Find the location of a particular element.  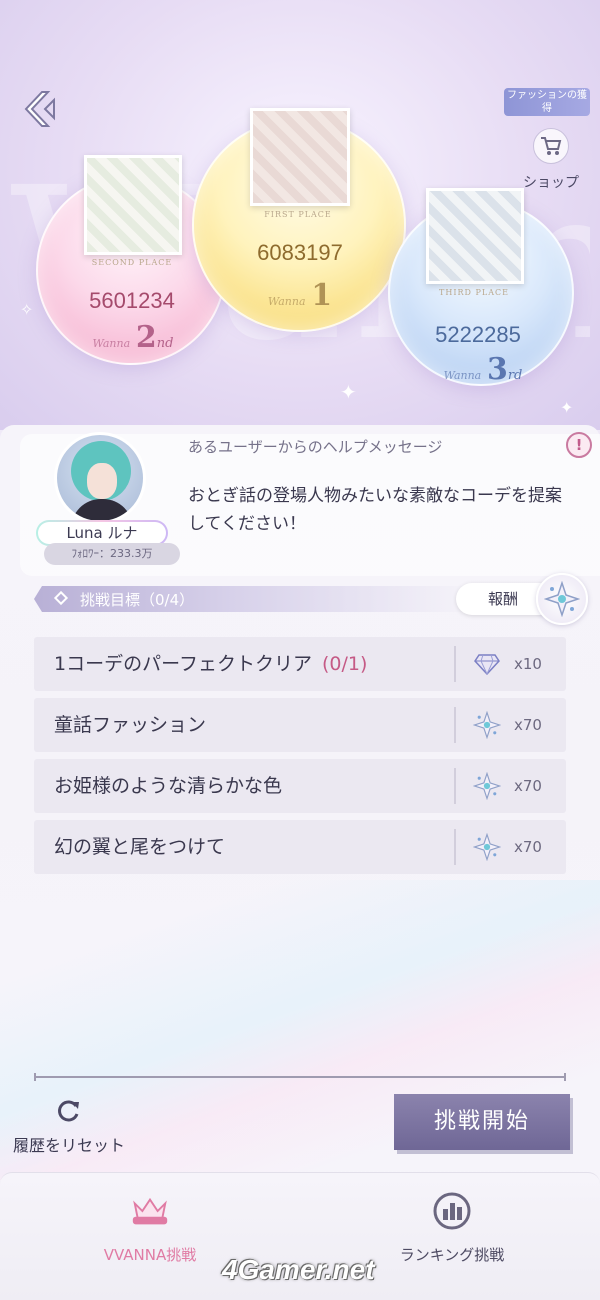

crown-badge-icon is located at coordinates (150, 1211).